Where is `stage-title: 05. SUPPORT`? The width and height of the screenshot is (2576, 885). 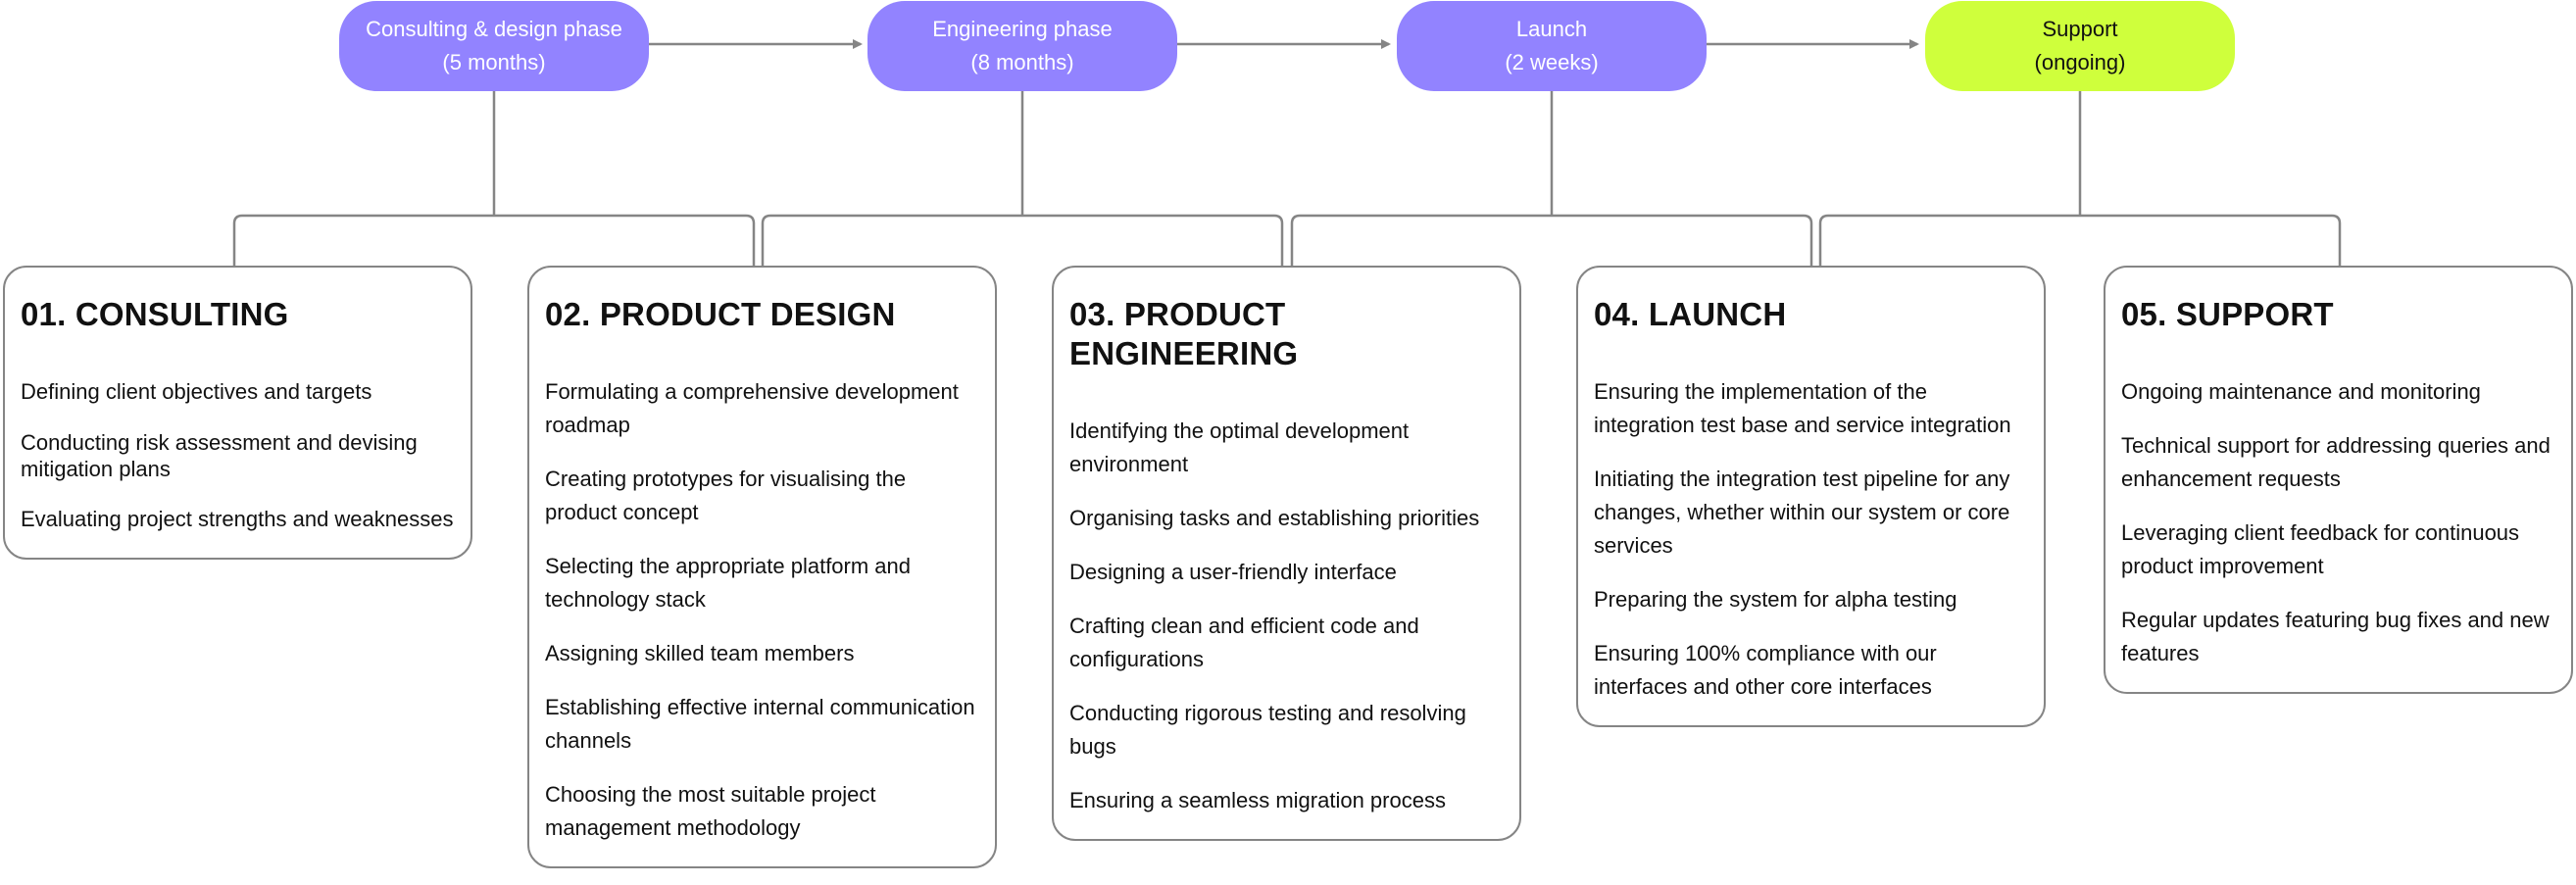 stage-title: 05. SUPPORT is located at coordinates (2227, 314).